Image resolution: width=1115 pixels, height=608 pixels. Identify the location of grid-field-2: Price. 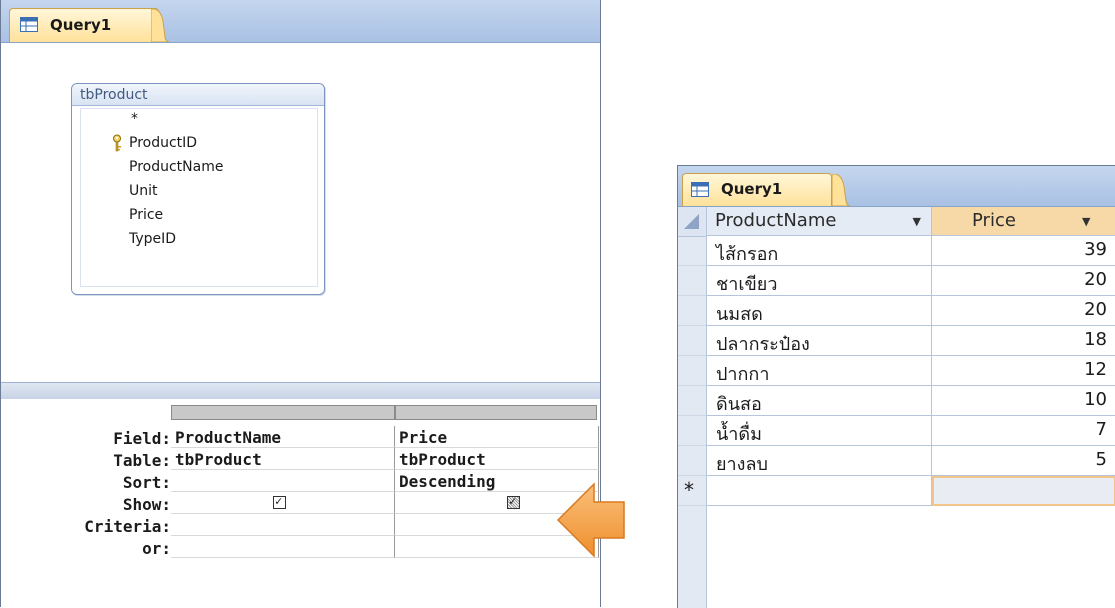
(497, 437).